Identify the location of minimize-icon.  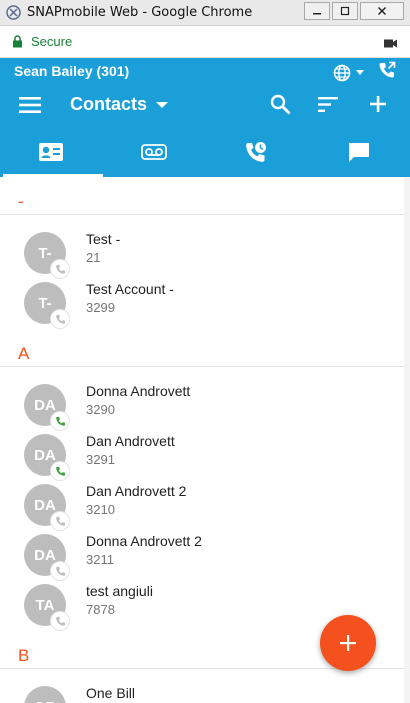
(317, 14).